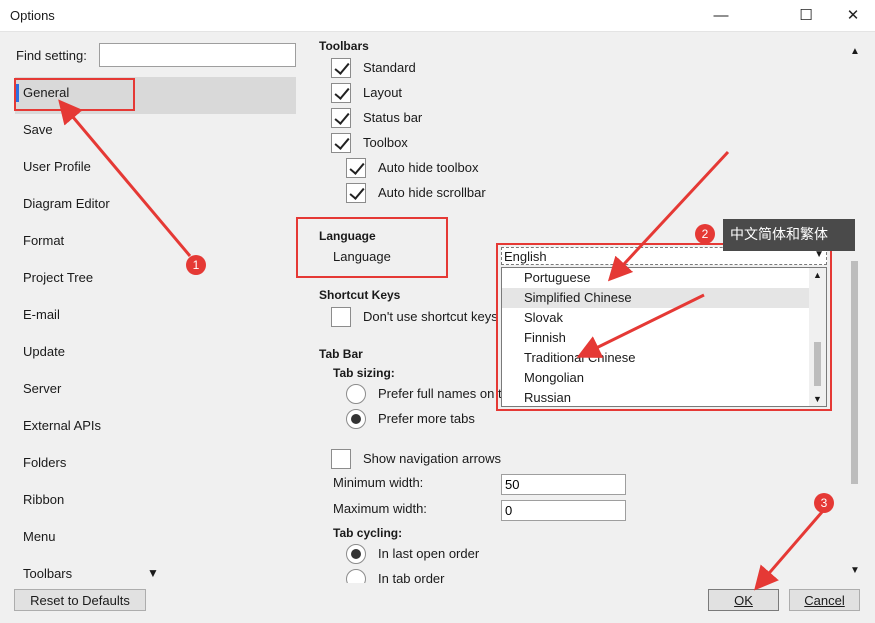 Image resolution: width=875 pixels, height=623 pixels. Describe the element at coordinates (368, 533) in the screenshot. I see `tab-cycling-heading: Tab cycling:` at that location.